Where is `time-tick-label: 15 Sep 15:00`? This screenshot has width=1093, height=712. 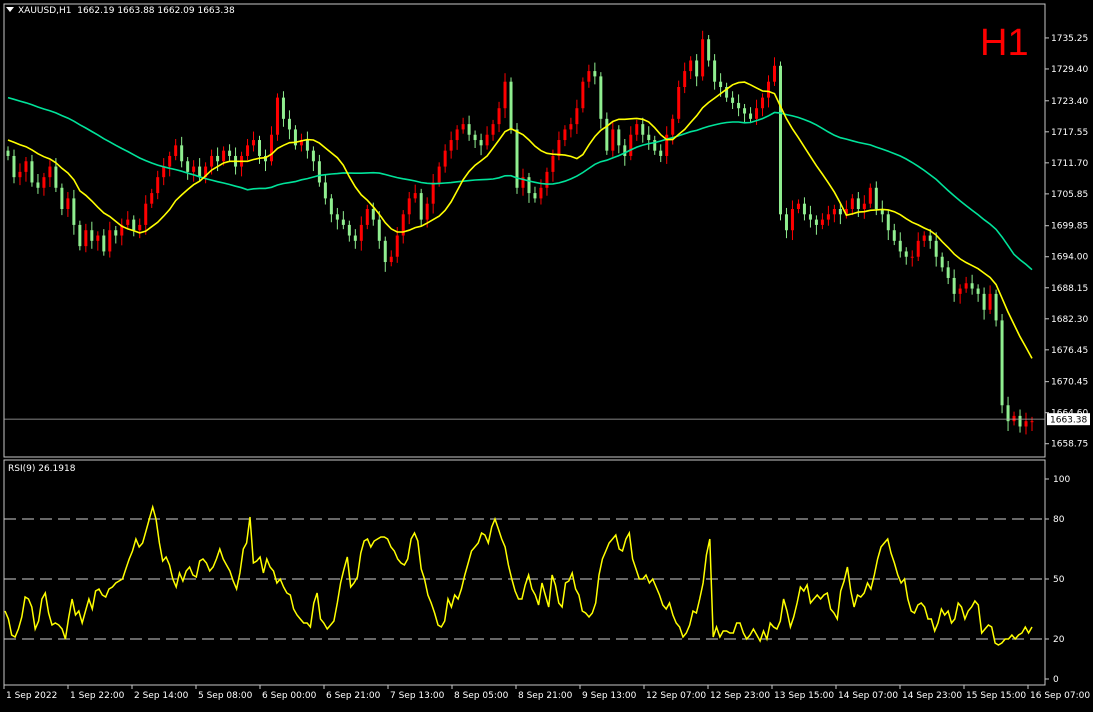 time-tick-label: 15 Sep 15:00 is located at coordinates (996, 696).